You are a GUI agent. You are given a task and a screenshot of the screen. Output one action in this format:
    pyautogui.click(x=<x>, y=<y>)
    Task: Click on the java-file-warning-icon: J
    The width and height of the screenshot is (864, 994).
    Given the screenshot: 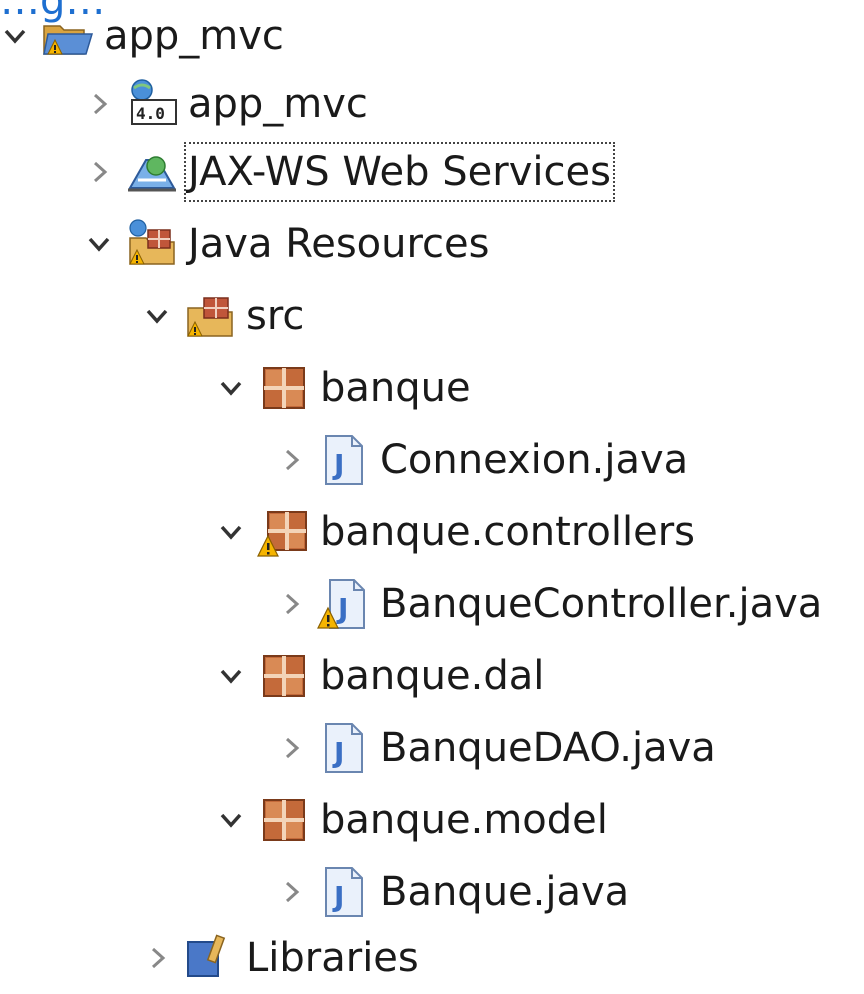 What is the action you would take?
    pyautogui.click(x=344, y=604)
    